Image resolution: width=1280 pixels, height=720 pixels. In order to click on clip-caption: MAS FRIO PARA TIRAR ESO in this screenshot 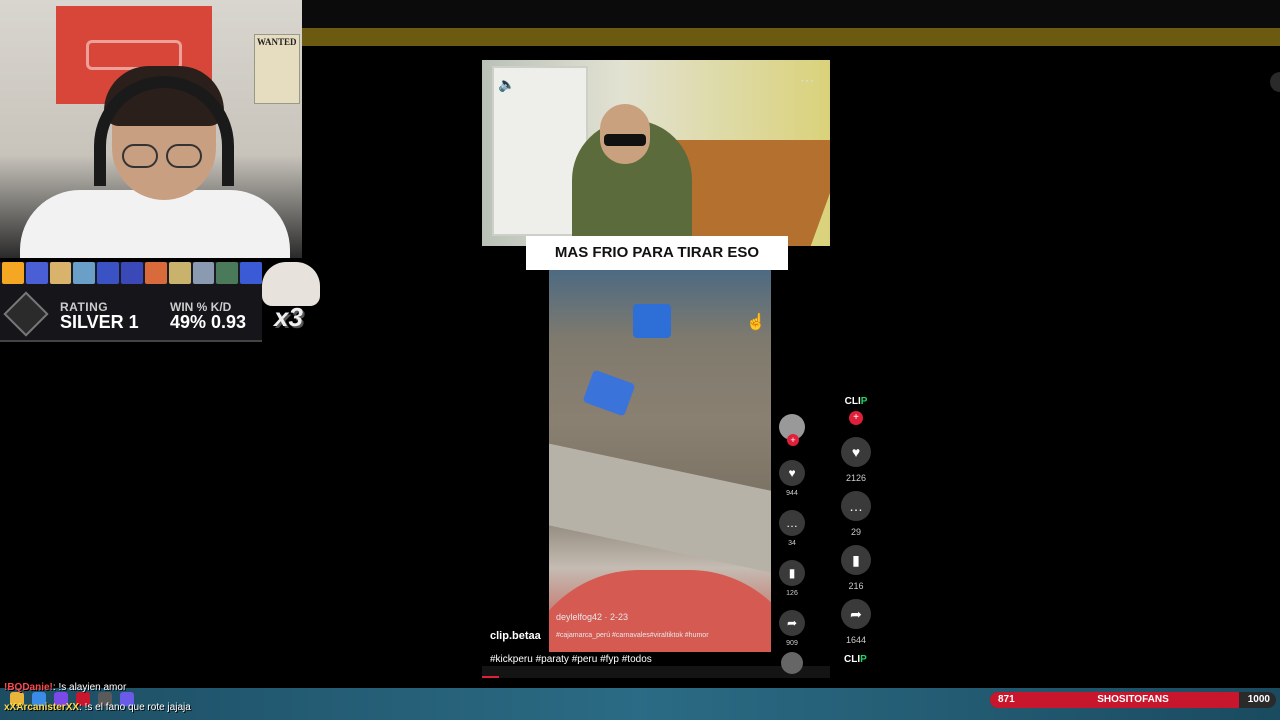, I will do `click(657, 253)`.